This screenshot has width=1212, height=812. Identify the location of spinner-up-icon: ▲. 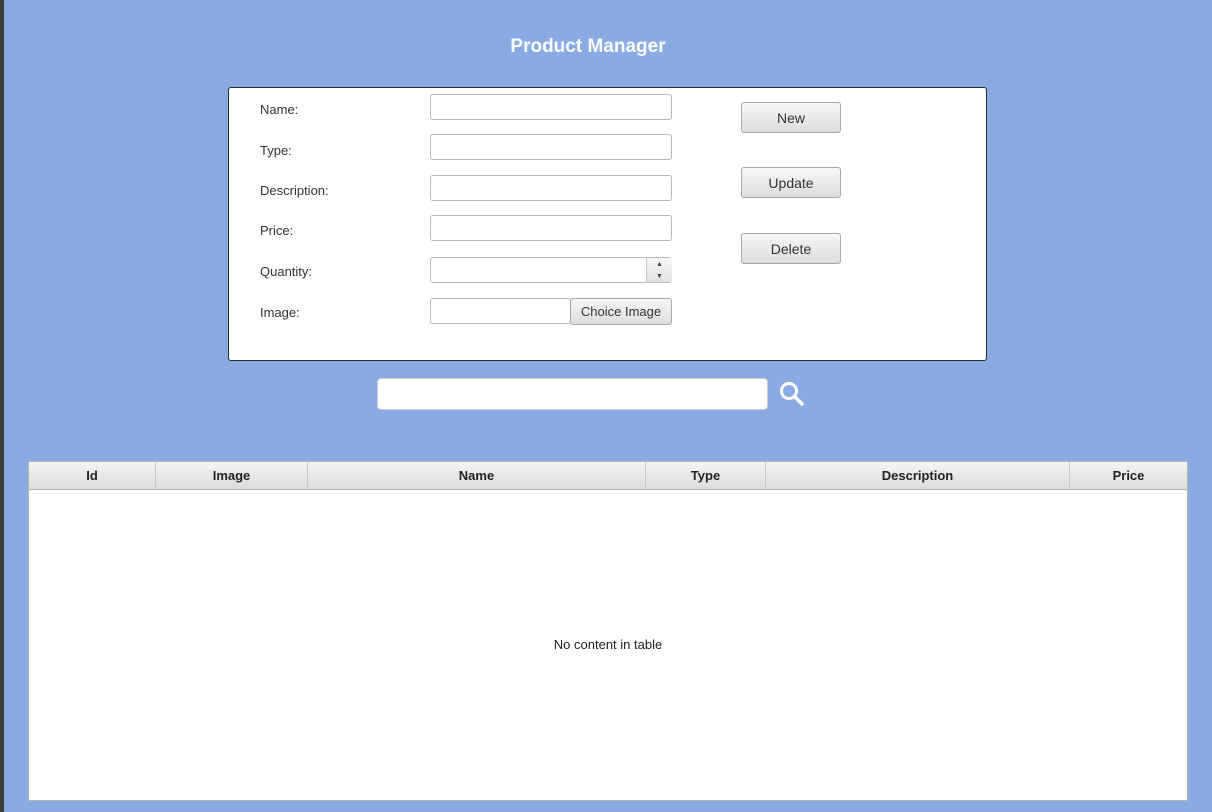
(659, 264).